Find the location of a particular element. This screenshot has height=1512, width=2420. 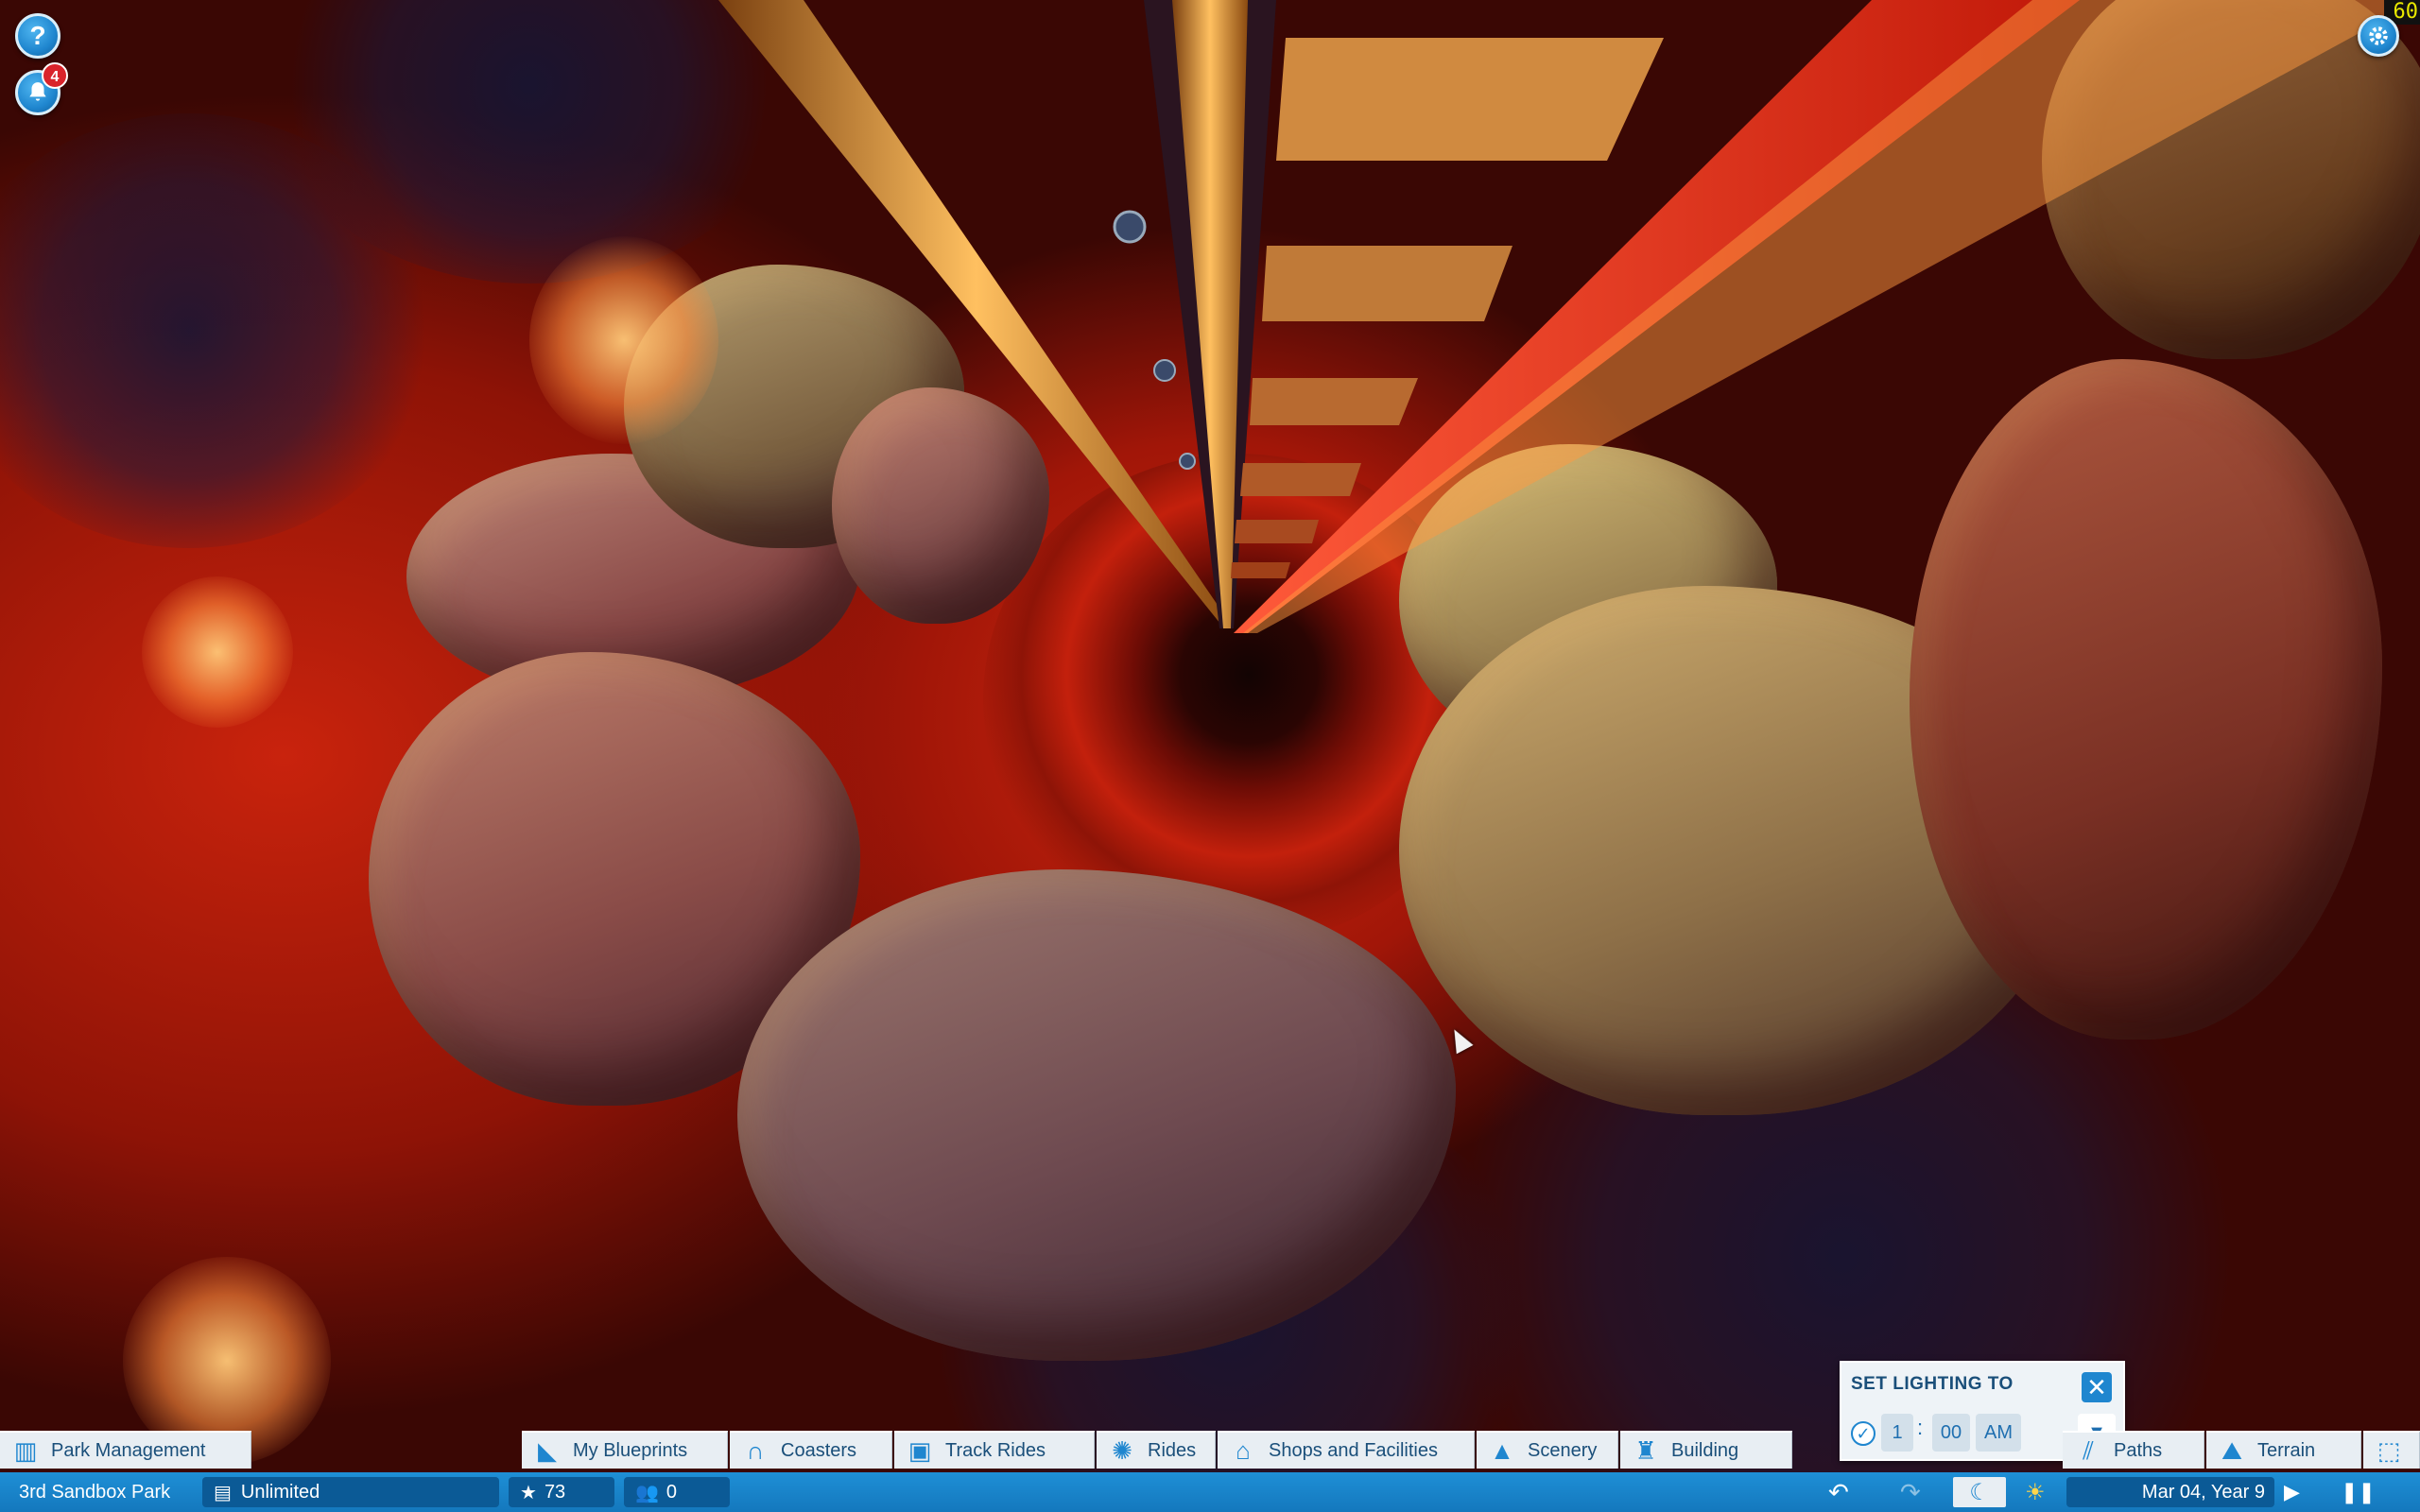

park-management-button: ▥ Park Management is located at coordinates (125, 1450).